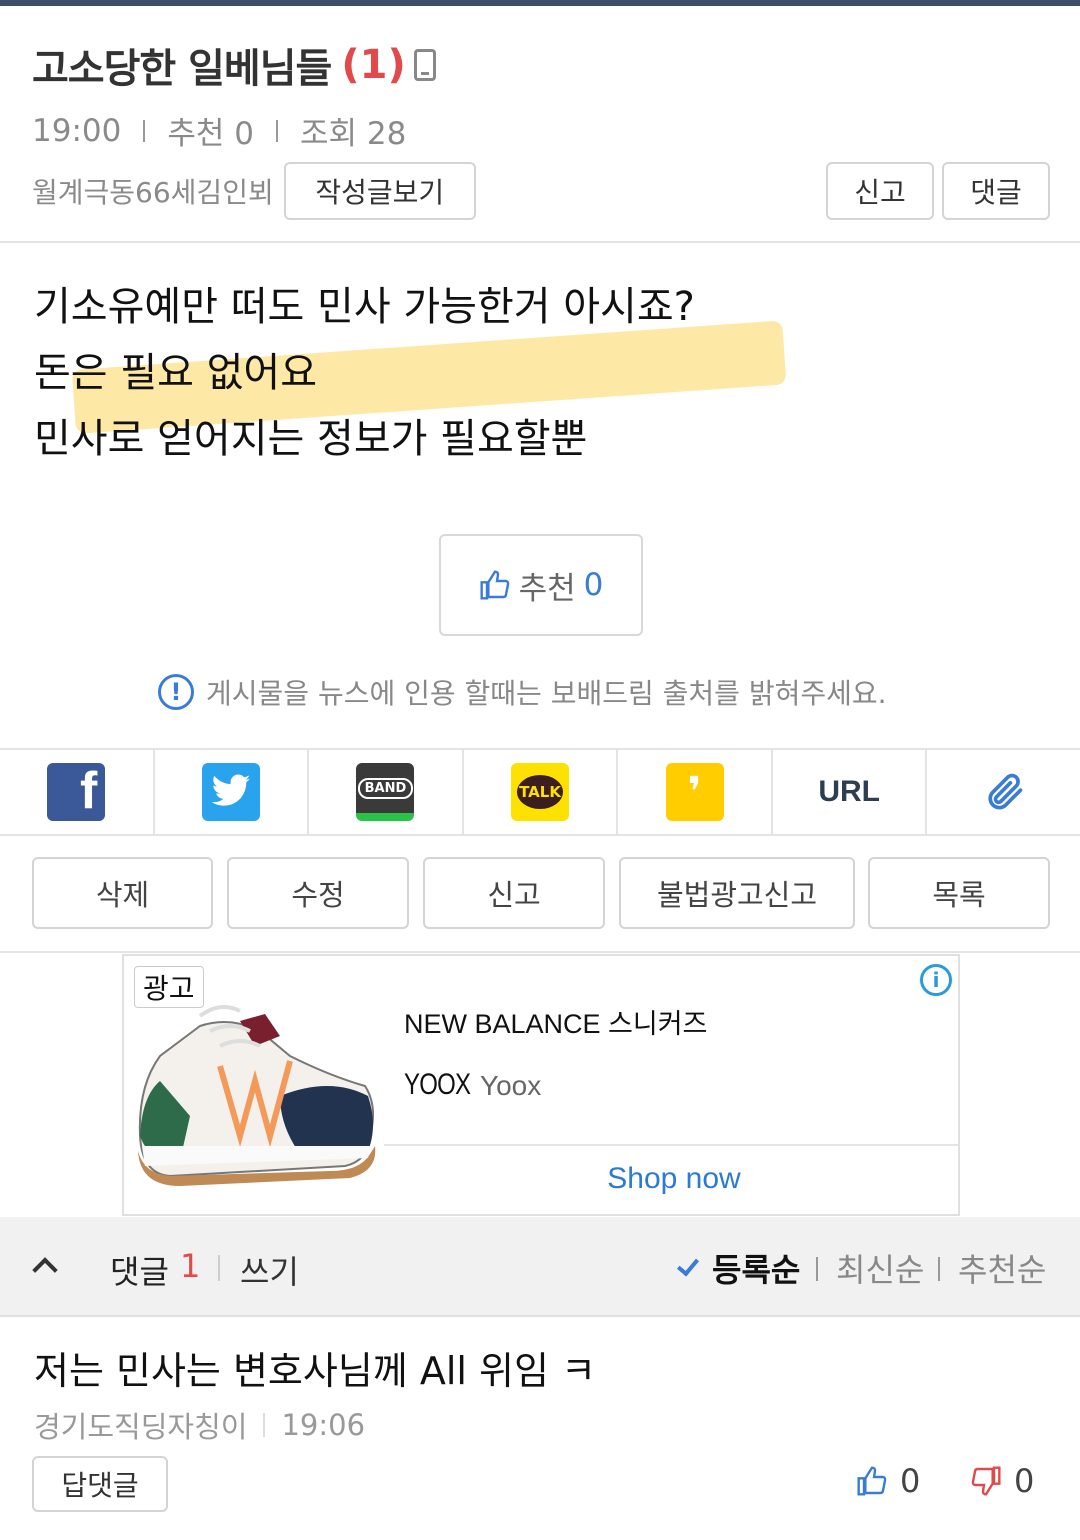  Describe the element at coordinates (1002, 1481) in the screenshot. I see `comment-dislike: 0` at that location.